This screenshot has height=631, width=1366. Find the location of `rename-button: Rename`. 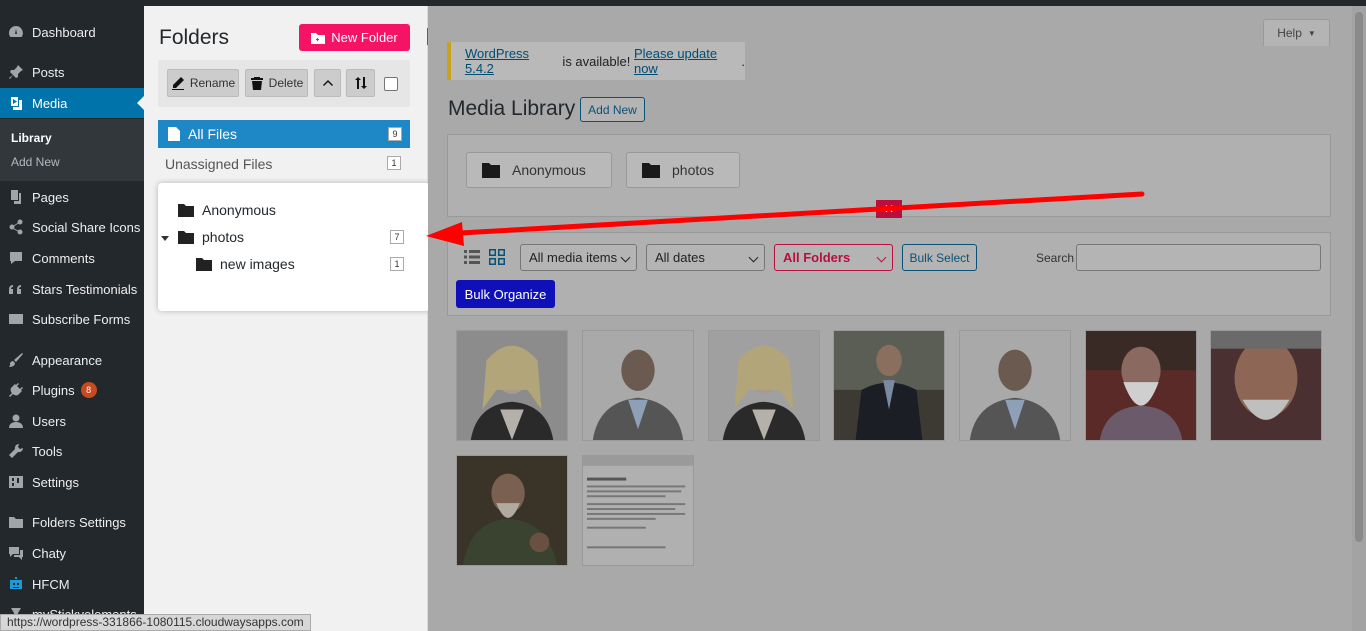

rename-button: Rename is located at coordinates (203, 83).